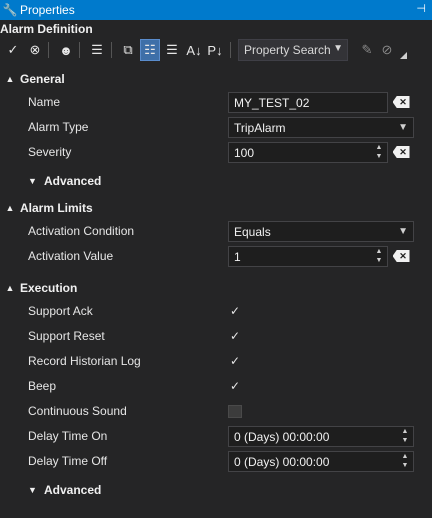  What do you see at coordinates (42, 79) in the screenshot?
I see `section-title: General` at bounding box center [42, 79].